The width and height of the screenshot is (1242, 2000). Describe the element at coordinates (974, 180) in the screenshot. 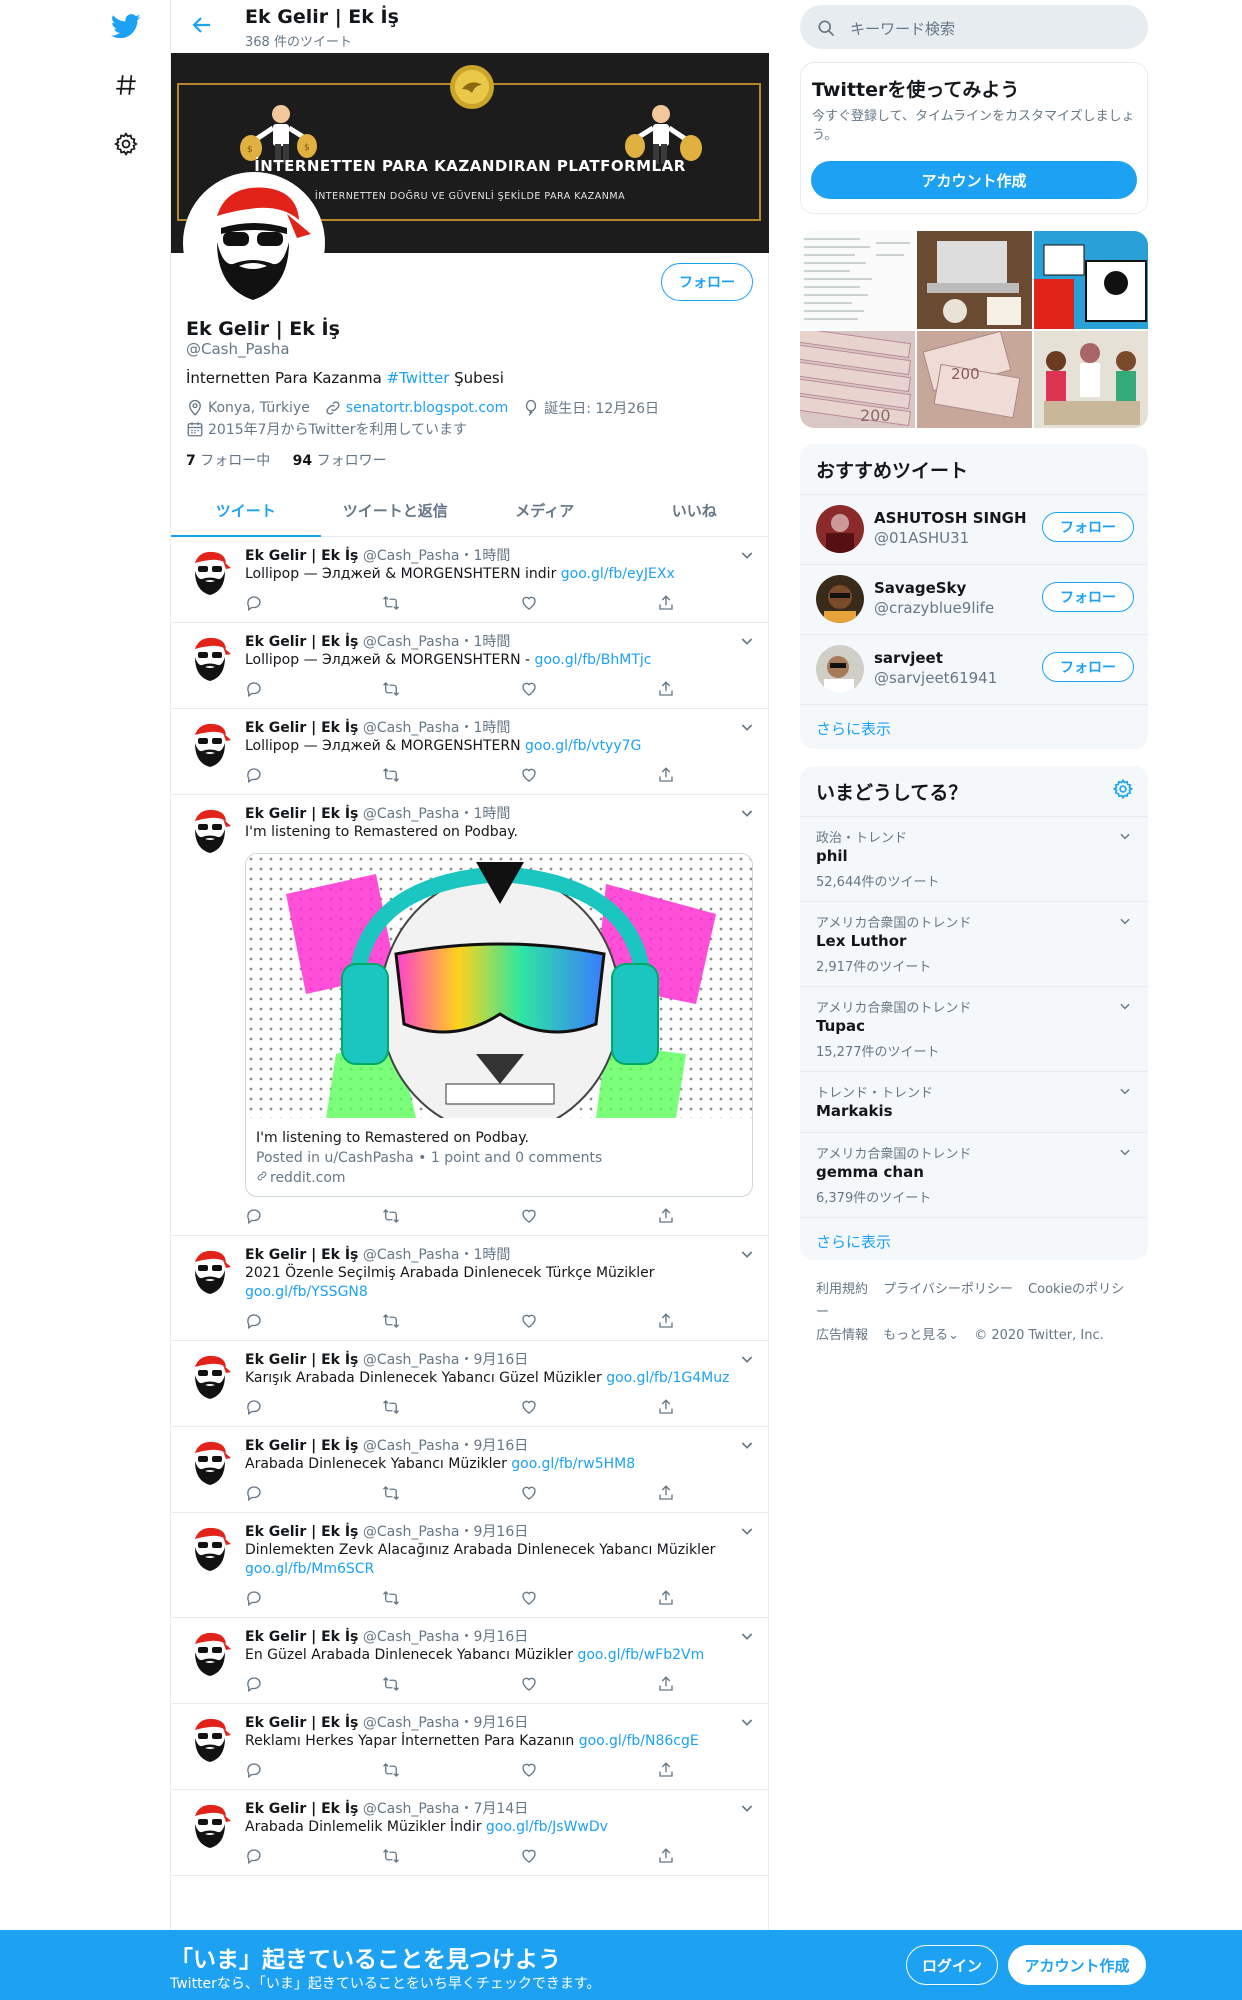

I see `create-account-button: アカウント作成` at that location.